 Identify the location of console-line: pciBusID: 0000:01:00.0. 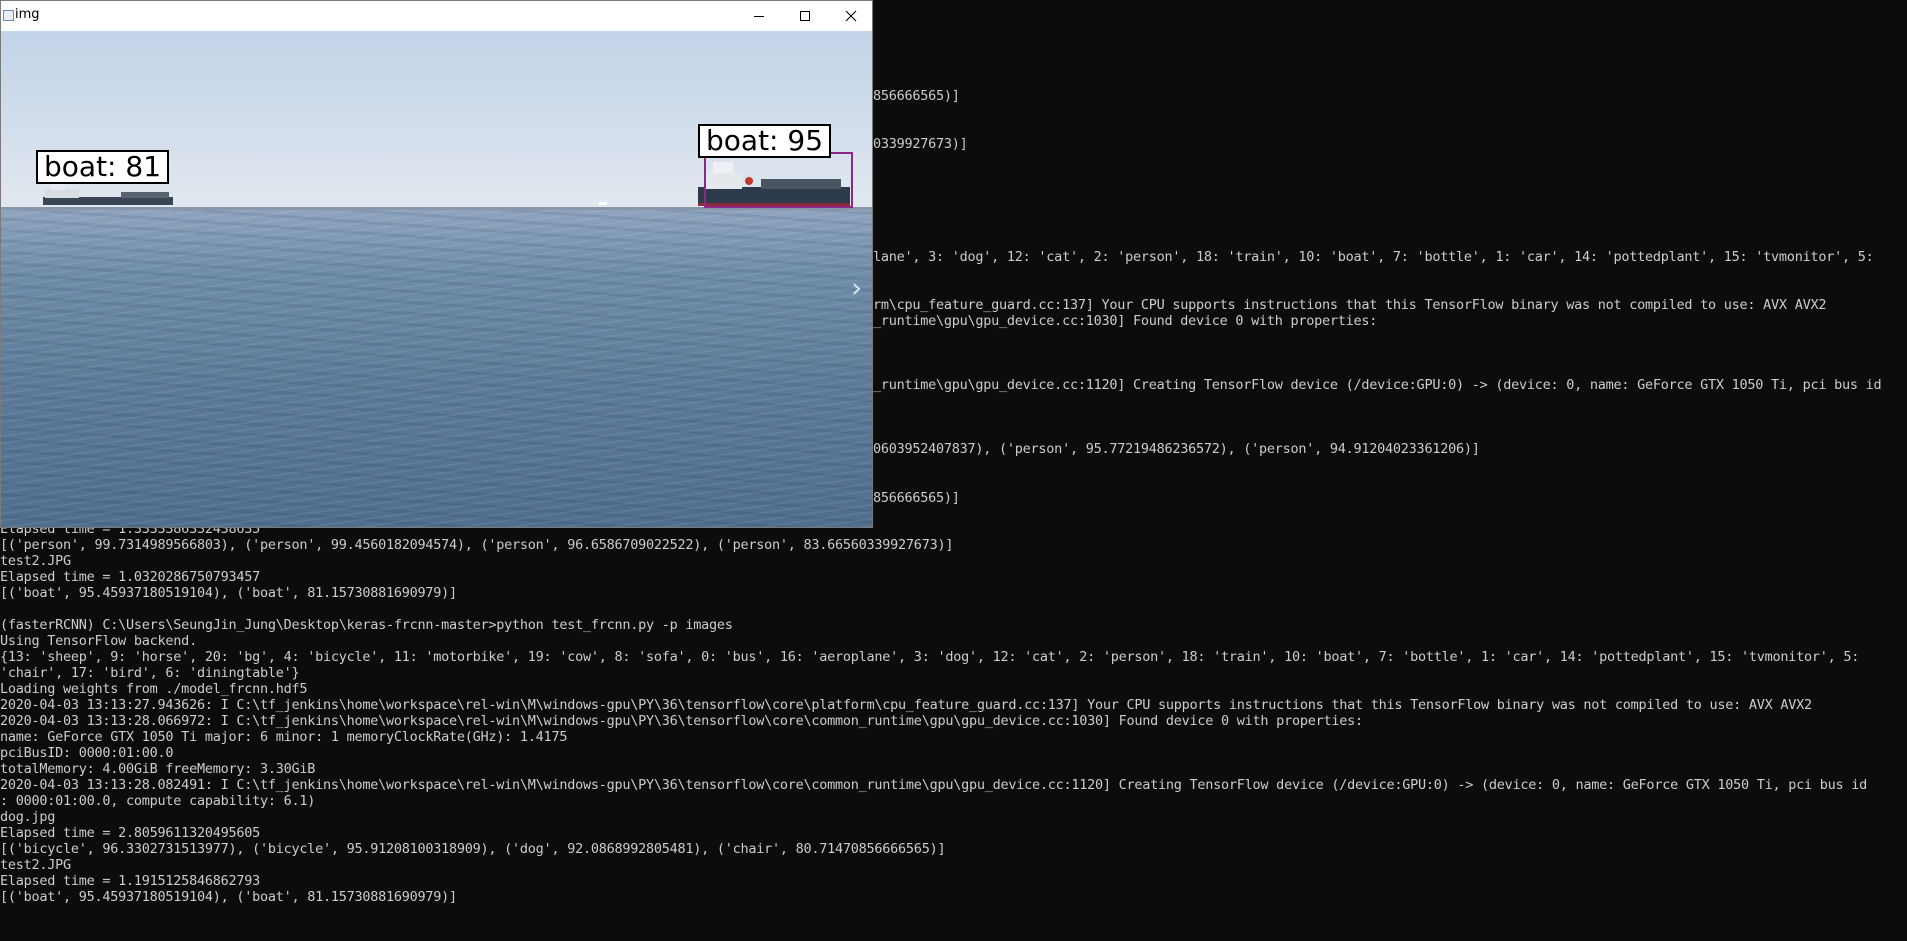
(87, 753).